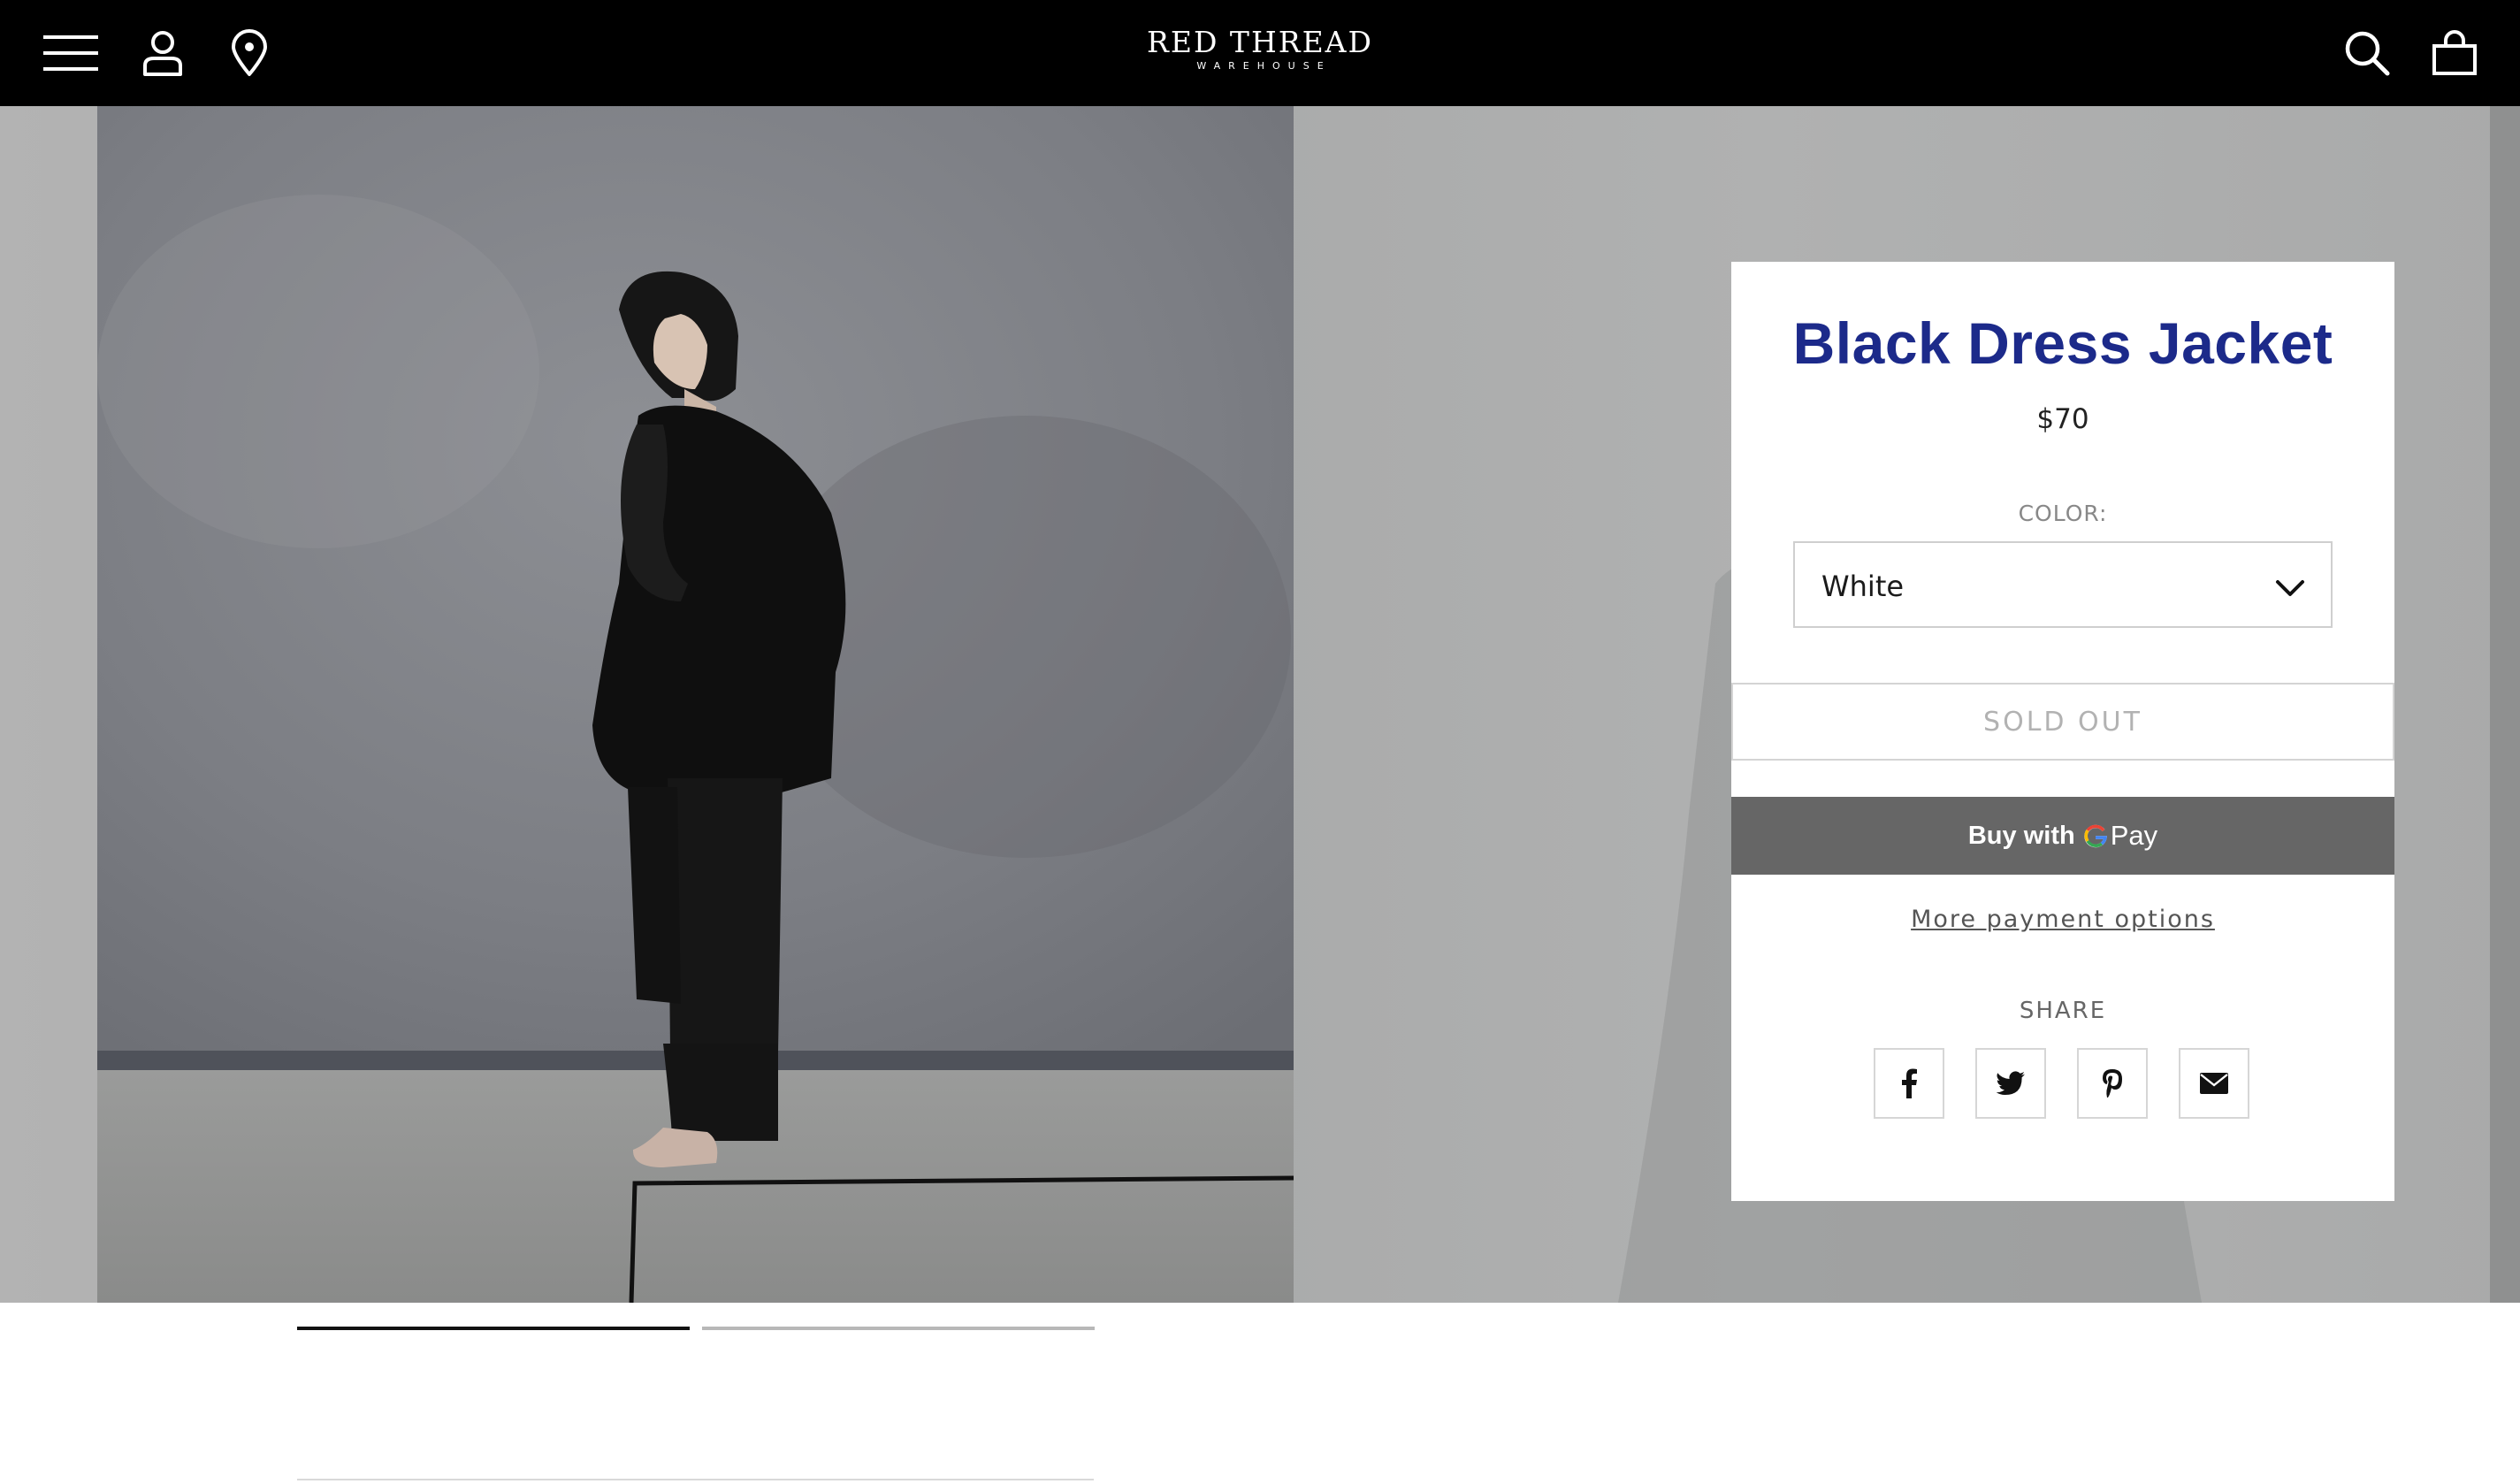 The width and height of the screenshot is (2520, 1484). I want to click on pinterest-icon, so click(2112, 1083).